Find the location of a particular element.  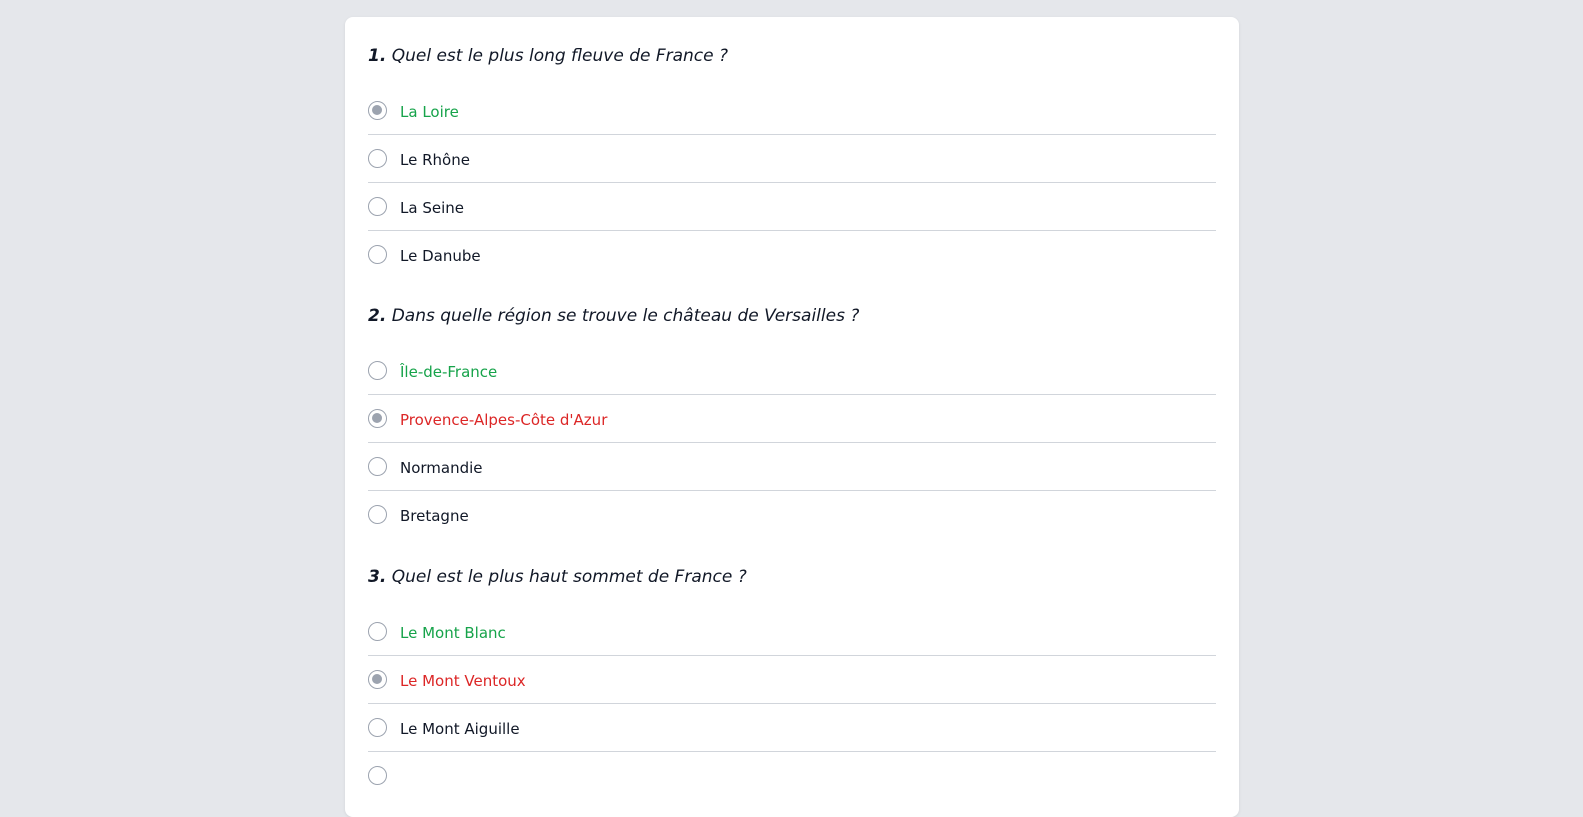

option-label: Bretagne is located at coordinates (434, 516).